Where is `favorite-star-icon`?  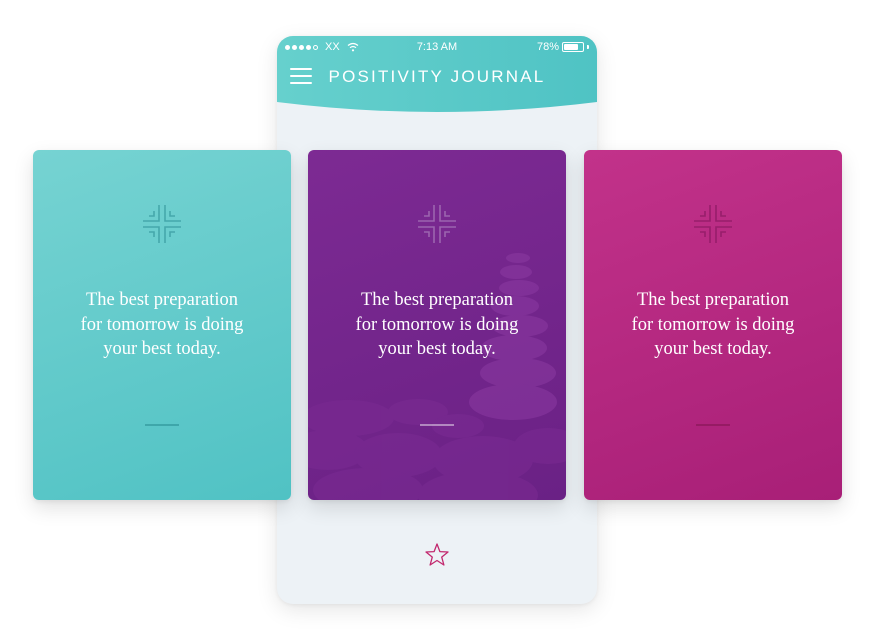
favorite-star-icon is located at coordinates (437, 555).